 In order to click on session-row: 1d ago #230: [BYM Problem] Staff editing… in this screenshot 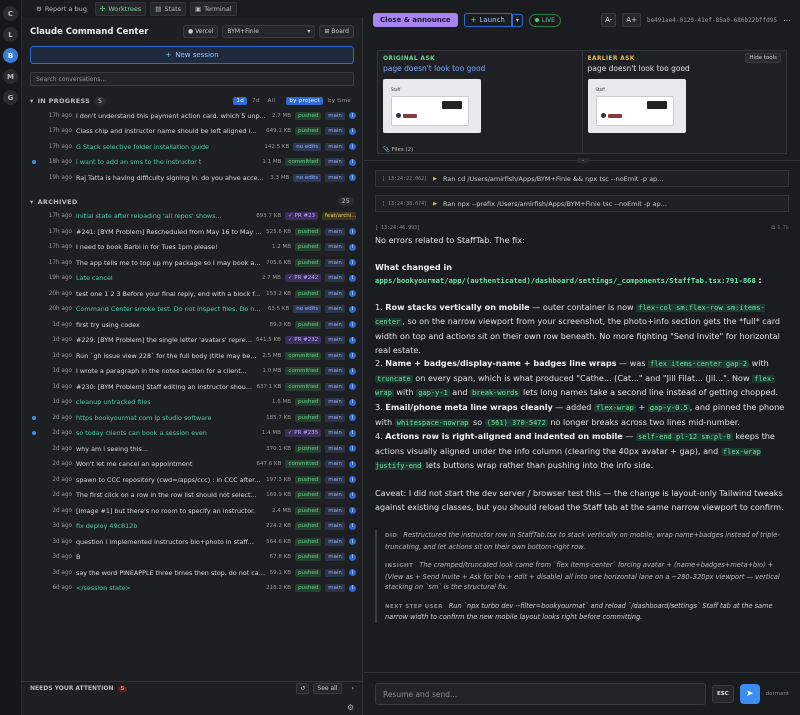, I will do `click(192, 387)`.